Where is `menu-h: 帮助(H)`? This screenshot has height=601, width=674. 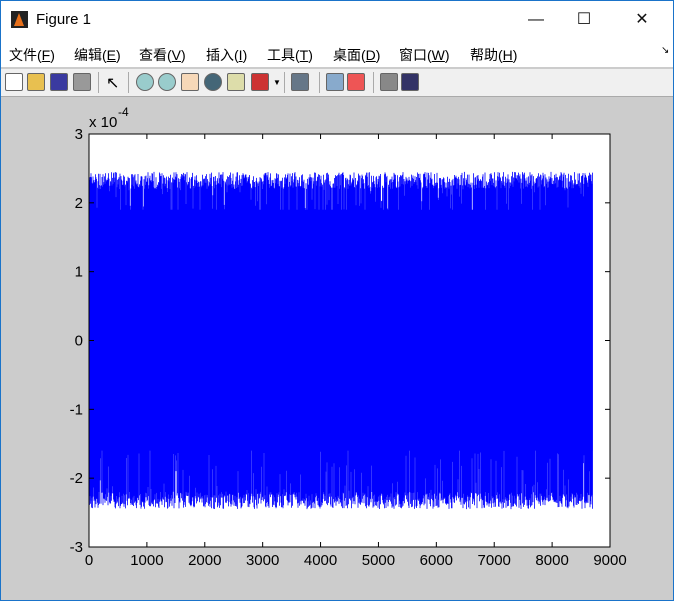 menu-h: 帮助(H) is located at coordinates (493, 55).